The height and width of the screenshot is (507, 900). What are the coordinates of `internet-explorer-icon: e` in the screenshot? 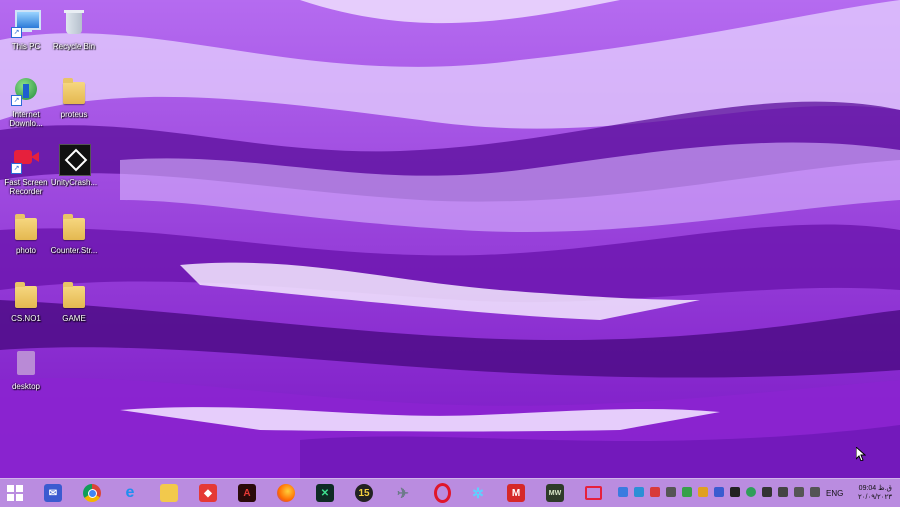 It's located at (130, 492).